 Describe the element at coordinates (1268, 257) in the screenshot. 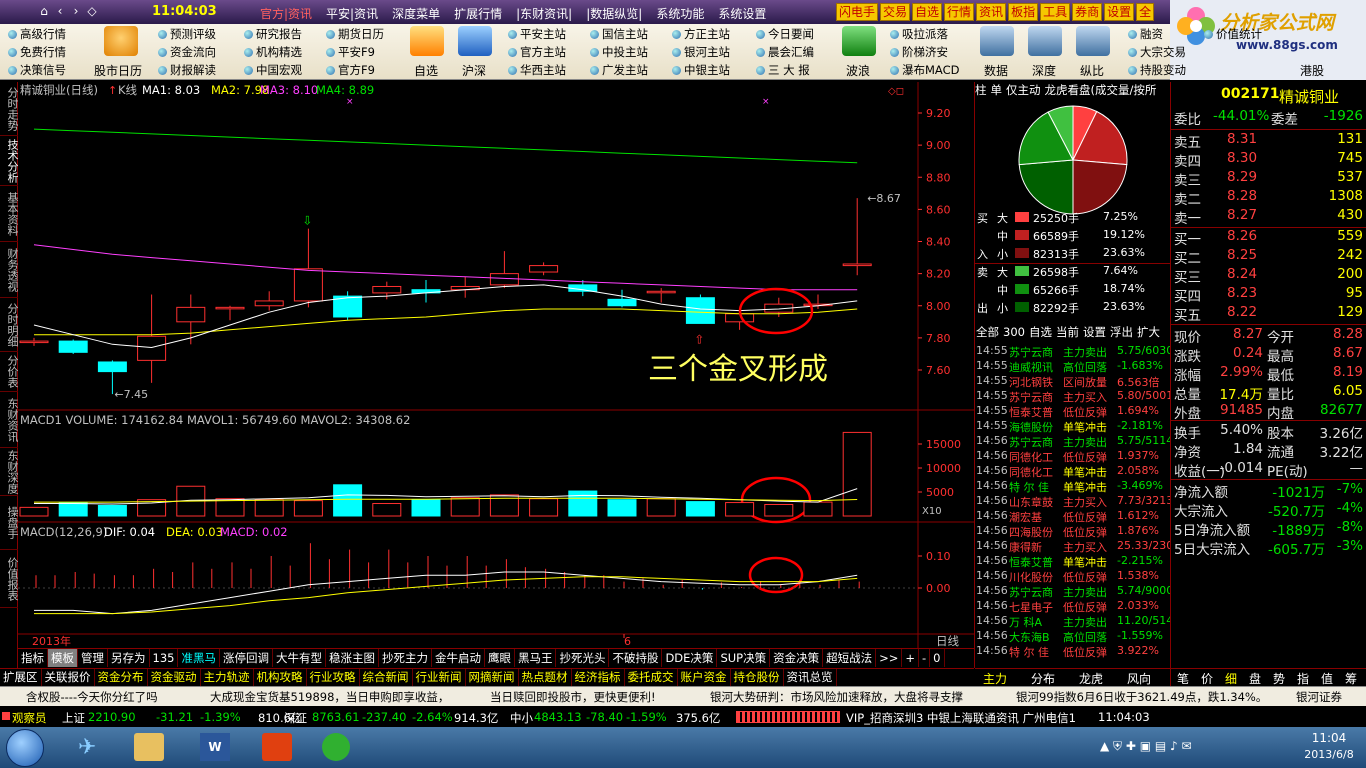

I see `bid-row: 买二 8.25 242` at that location.